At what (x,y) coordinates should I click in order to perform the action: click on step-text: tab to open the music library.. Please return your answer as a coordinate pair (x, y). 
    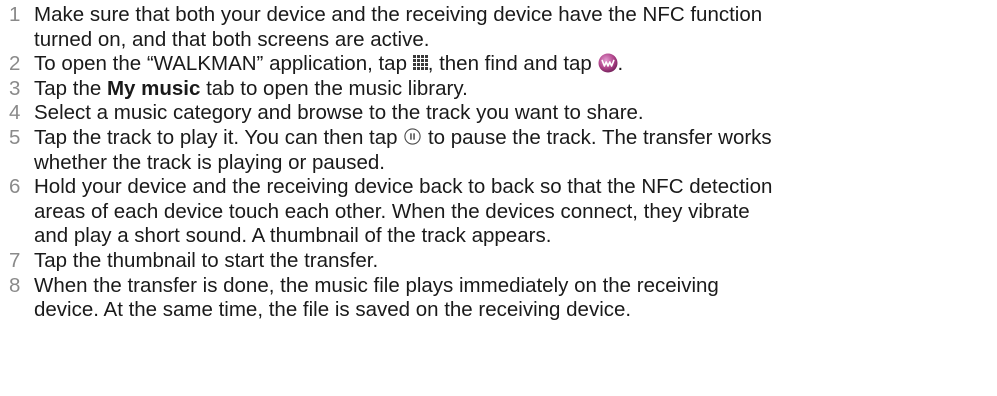
    Looking at the image, I should click on (334, 88).